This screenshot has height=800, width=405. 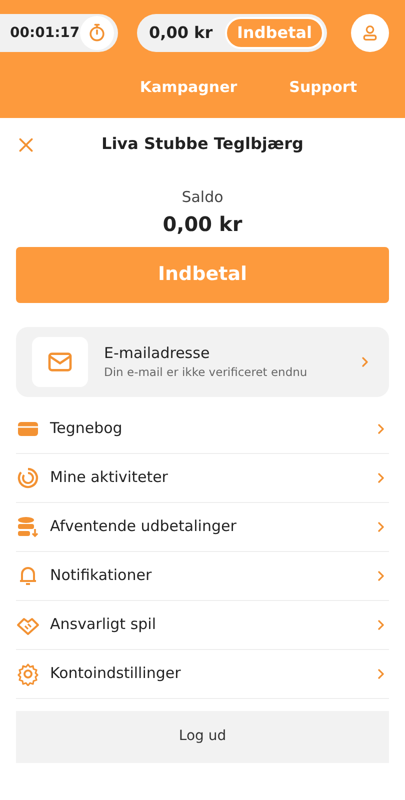 I want to click on email-card: E-mailadresse Din e-mail er ikke verificeret endnu, so click(x=202, y=361).